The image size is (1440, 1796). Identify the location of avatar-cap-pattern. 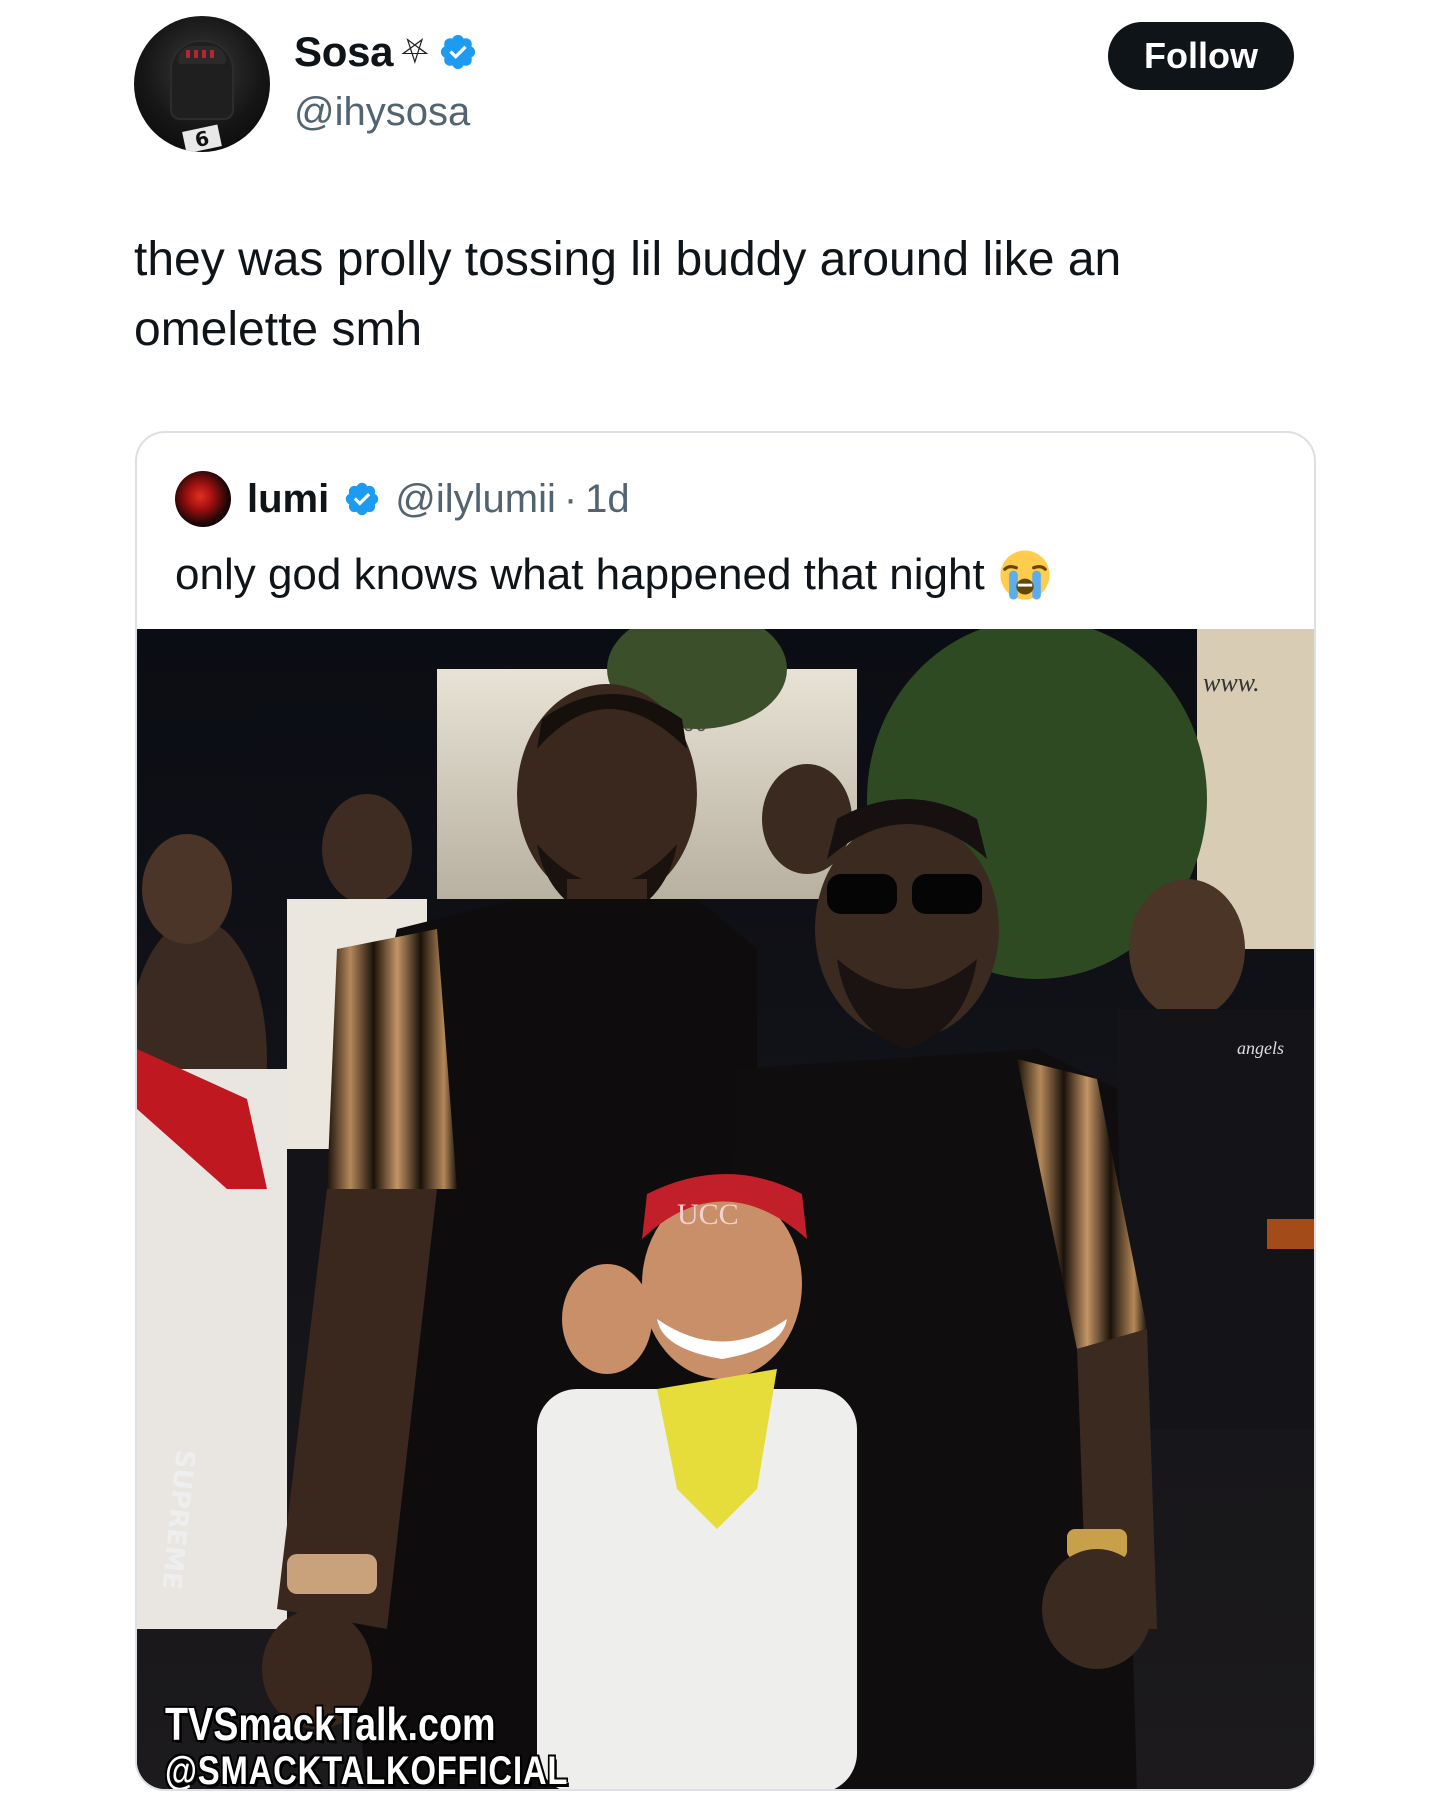
(201, 54).